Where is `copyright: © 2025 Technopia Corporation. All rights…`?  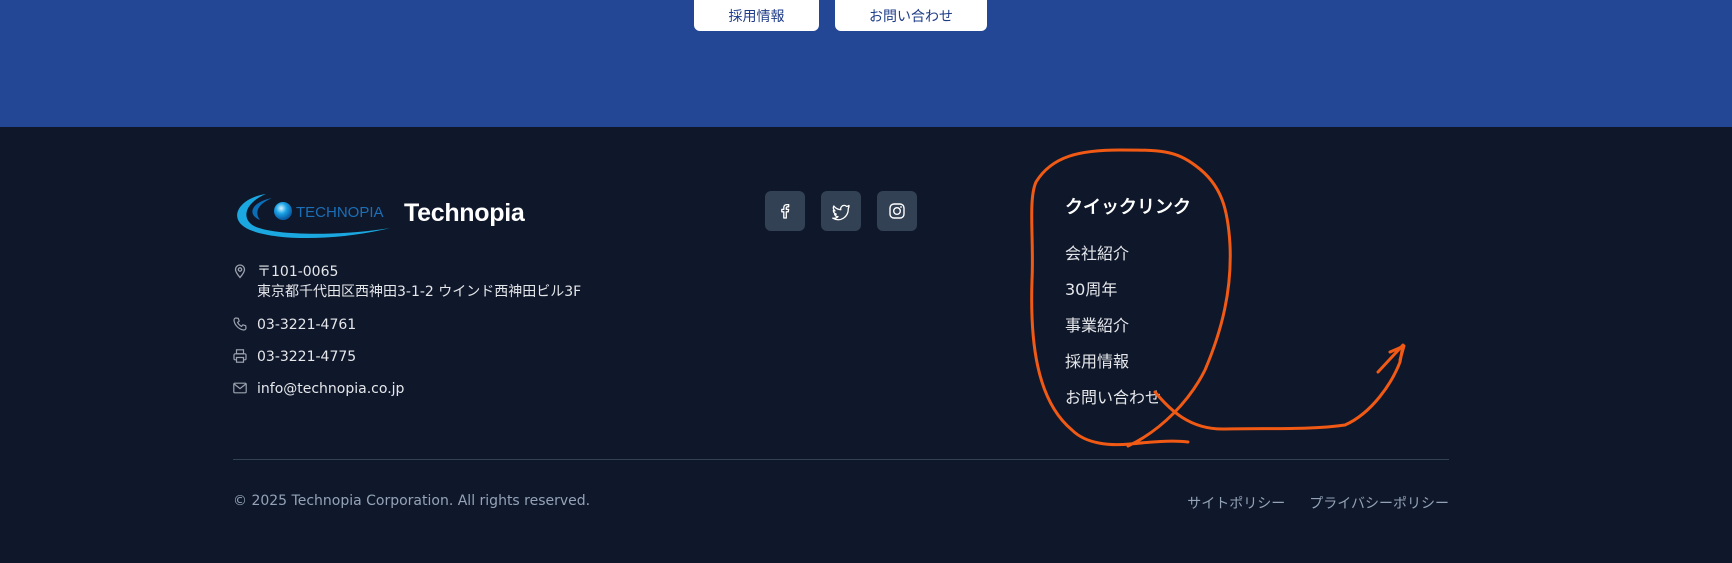
copyright: © 2025 Technopia Corporation. All rights… is located at coordinates (412, 501).